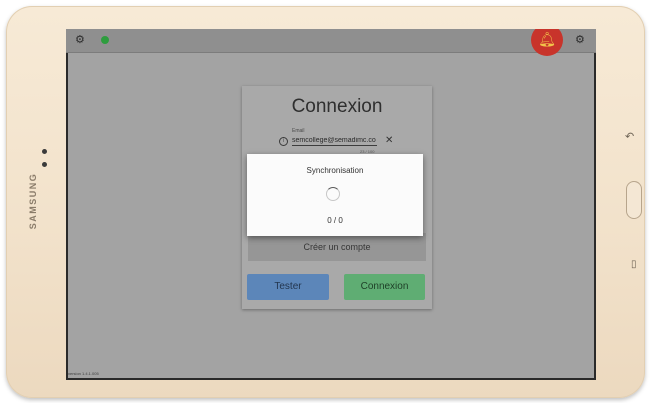  I want to click on recent-apps-key-icon: ▯, so click(634, 264).